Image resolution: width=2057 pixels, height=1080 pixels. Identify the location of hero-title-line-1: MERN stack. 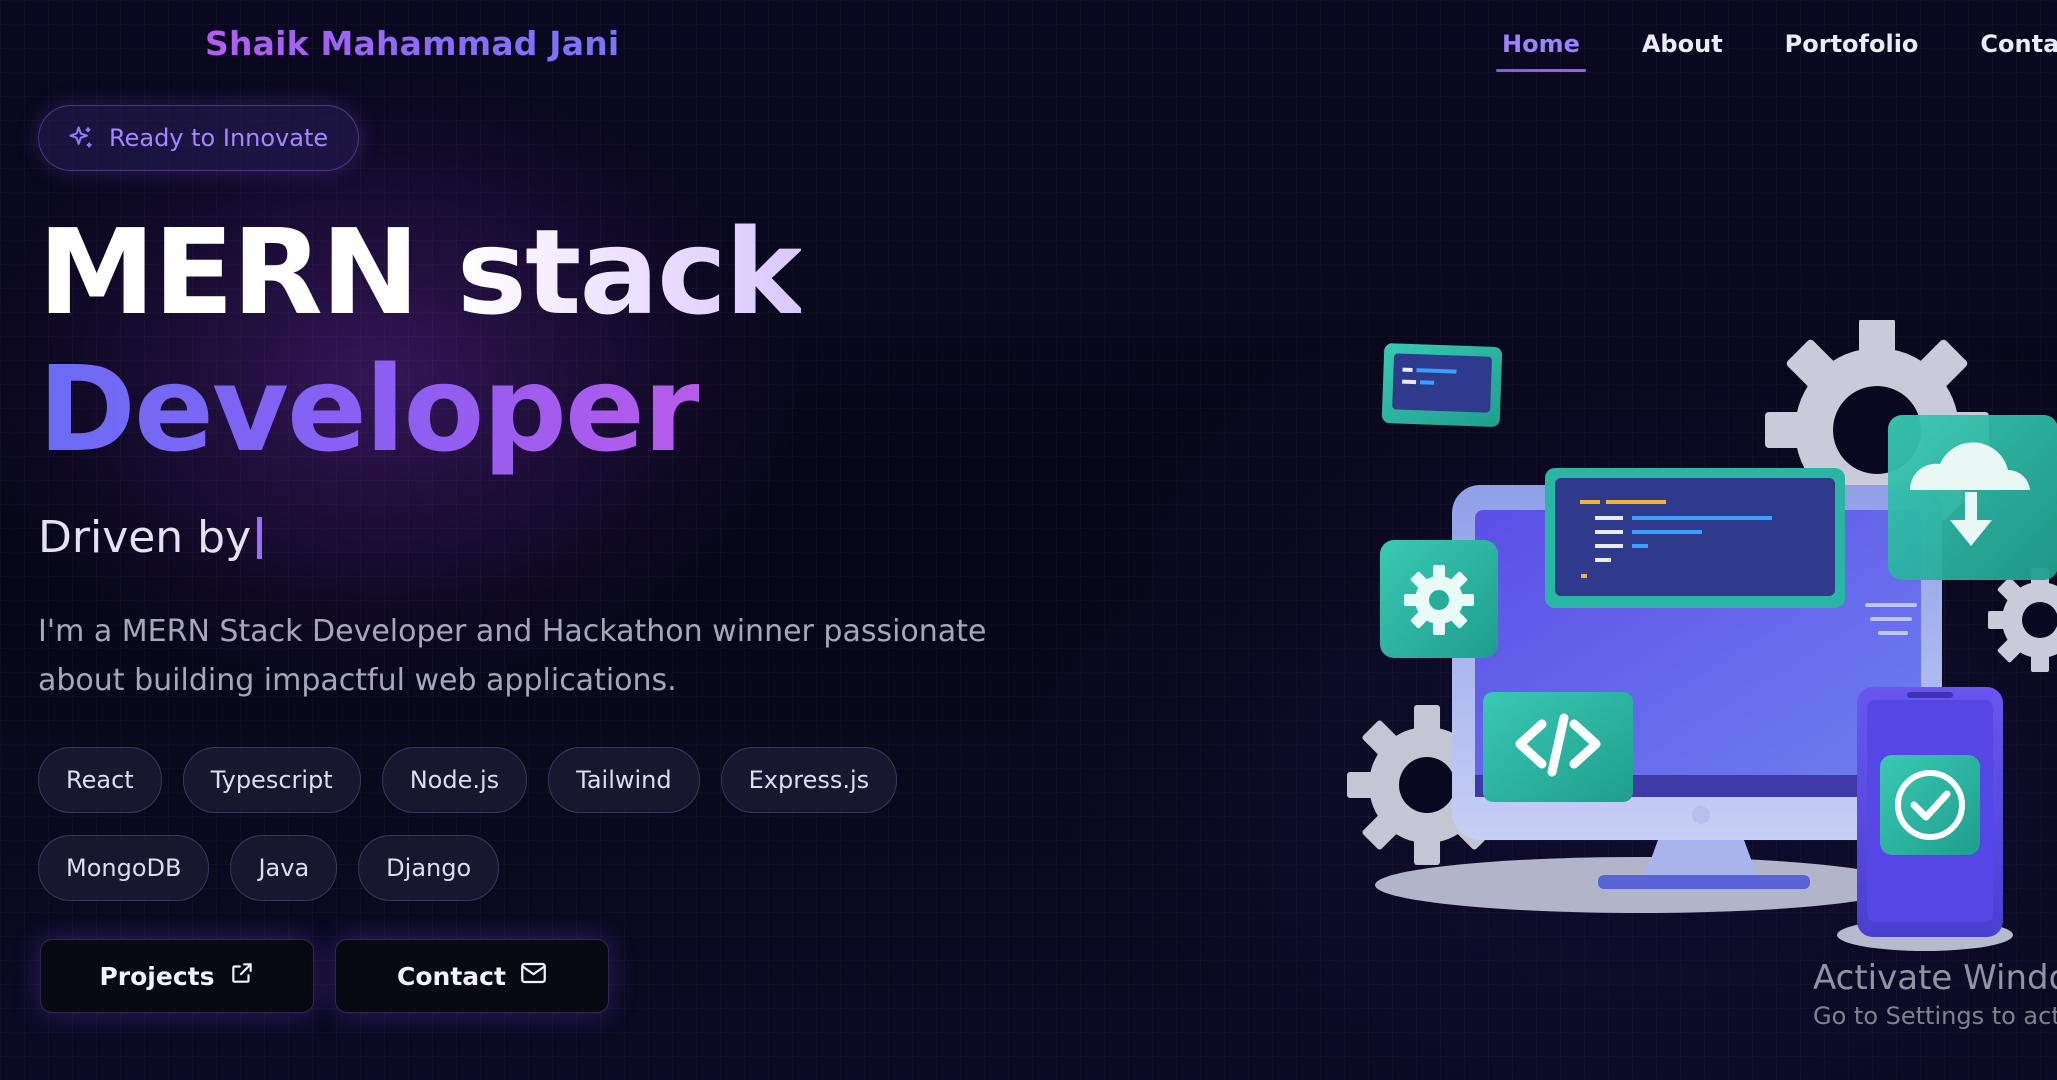
(420, 272).